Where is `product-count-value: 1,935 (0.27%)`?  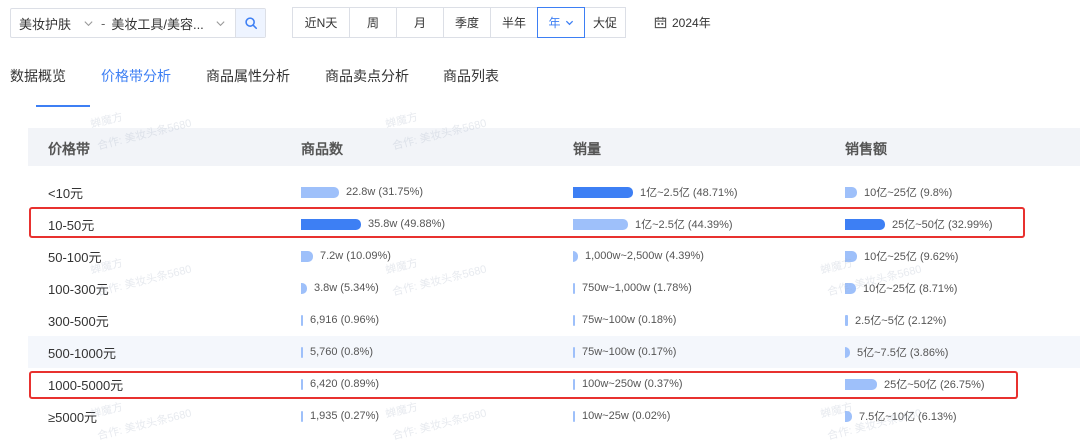 product-count-value: 1,935 (0.27%) is located at coordinates (345, 416).